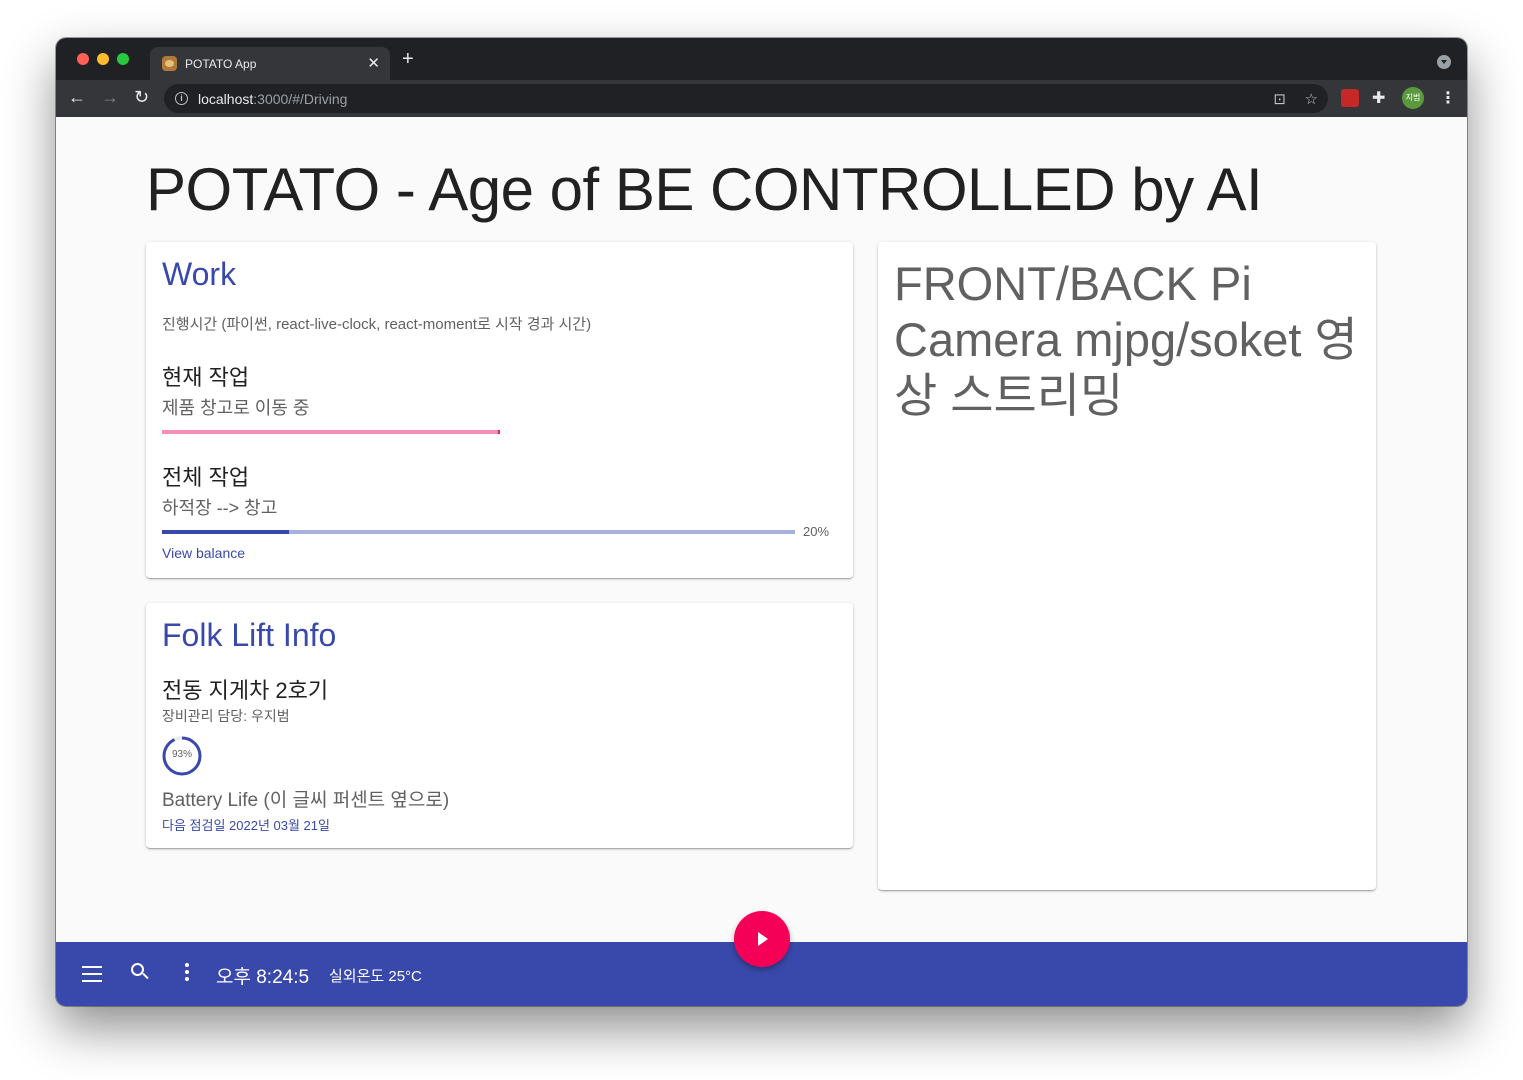  Describe the element at coordinates (140, 971) in the screenshot. I see `search-icon` at that location.